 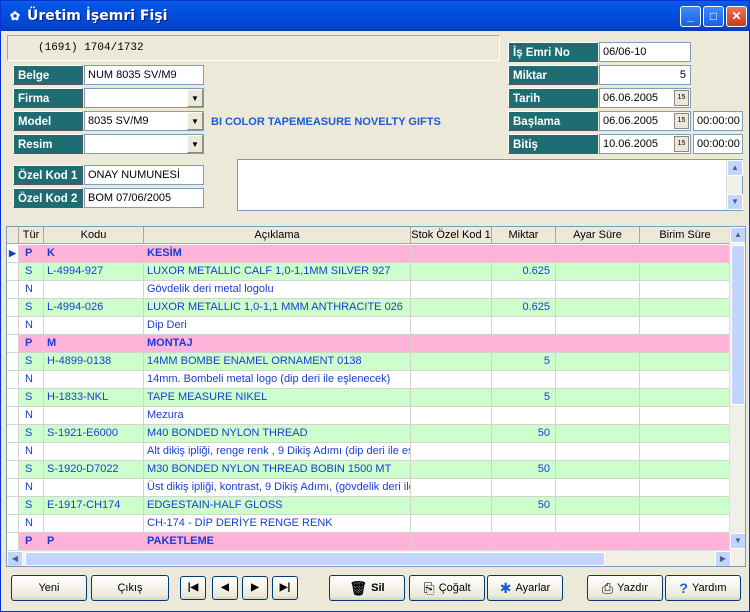 What do you see at coordinates (277, 416) in the screenshot?
I see `cell-aciklama: Mezura` at bounding box center [277, 416].